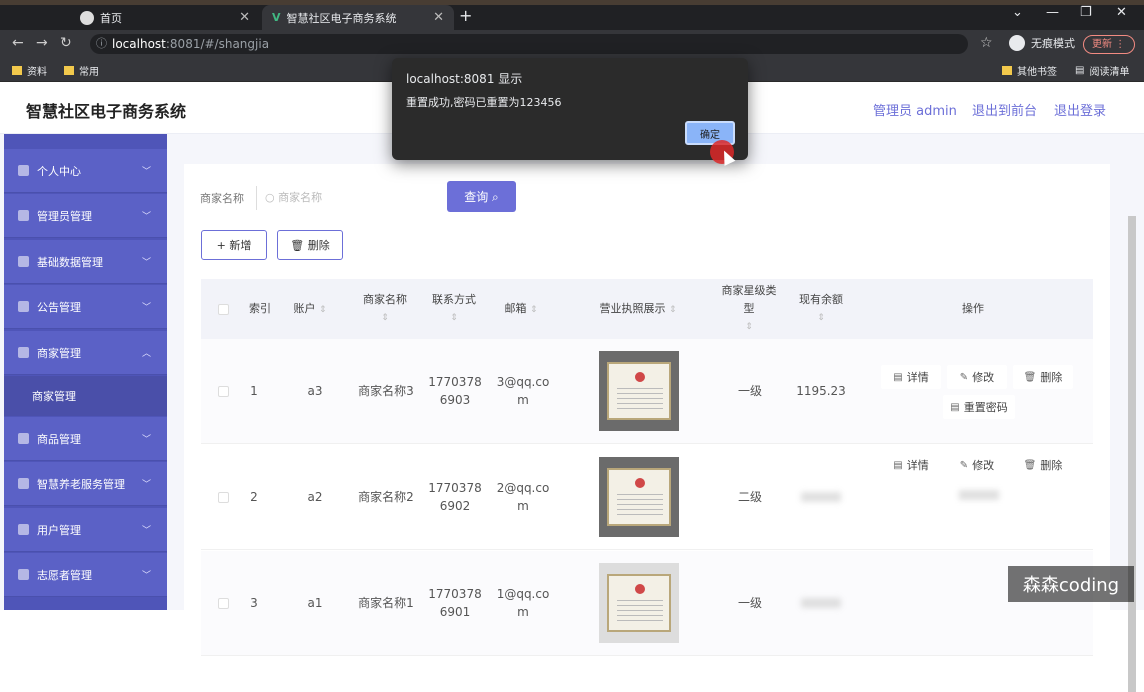  What do you see at coordinates (23, 529) in the screenshot?
I see `users-icon` at bounding box center [23, 529].